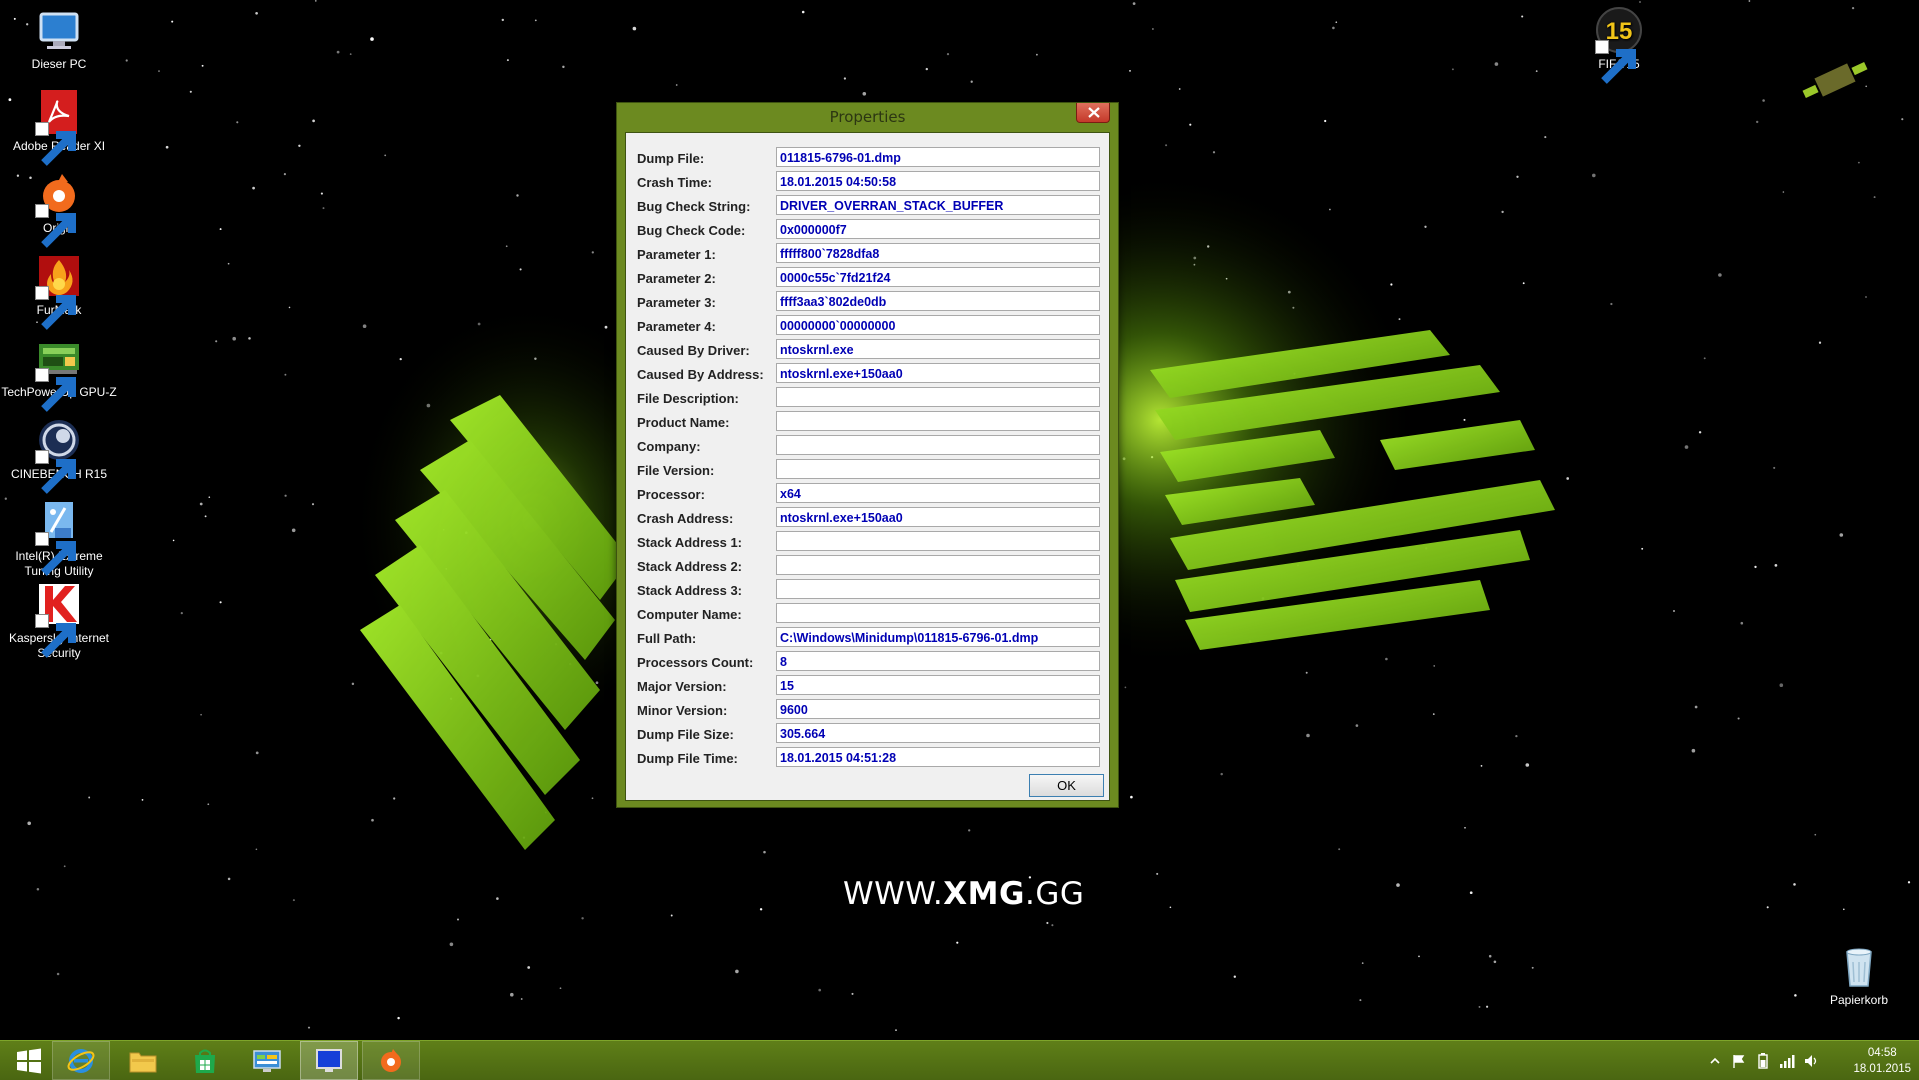  Describe the element at coordinates (1093, 113) in the screenshot. I see `close-button` at that location.